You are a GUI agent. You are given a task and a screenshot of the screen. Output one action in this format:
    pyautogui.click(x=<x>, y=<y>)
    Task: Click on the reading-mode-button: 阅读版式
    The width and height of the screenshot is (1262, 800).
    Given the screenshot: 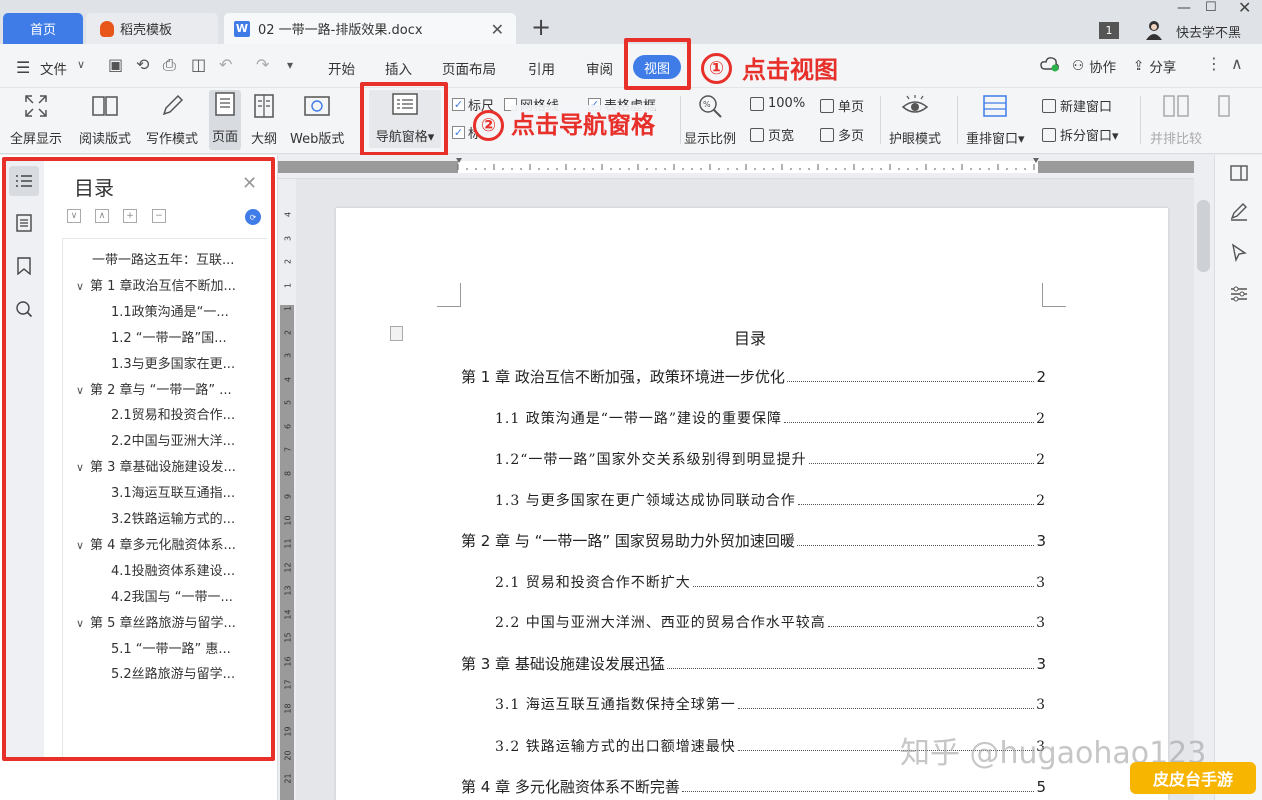 What is the action you would take?
    pyautogui.click(x=105, y=119)
    